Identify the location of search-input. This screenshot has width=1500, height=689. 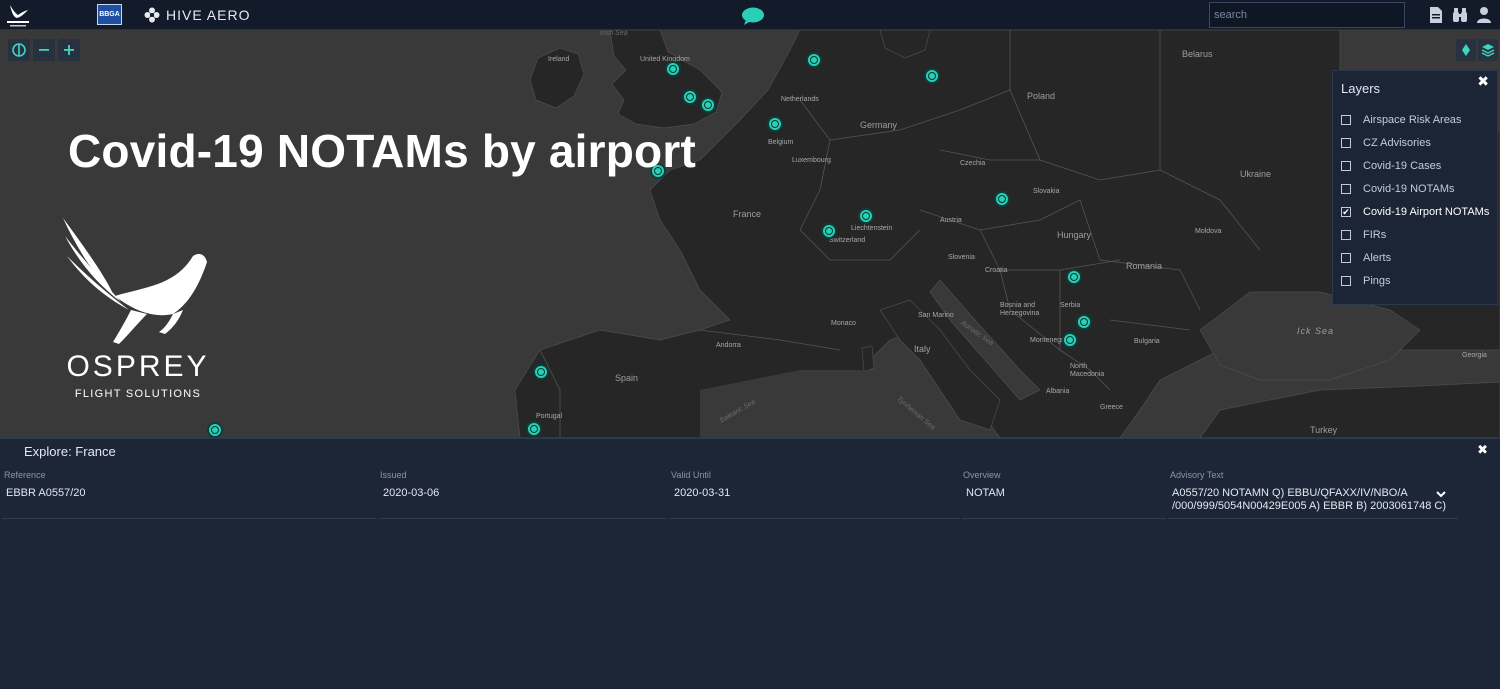
(1307, 15).